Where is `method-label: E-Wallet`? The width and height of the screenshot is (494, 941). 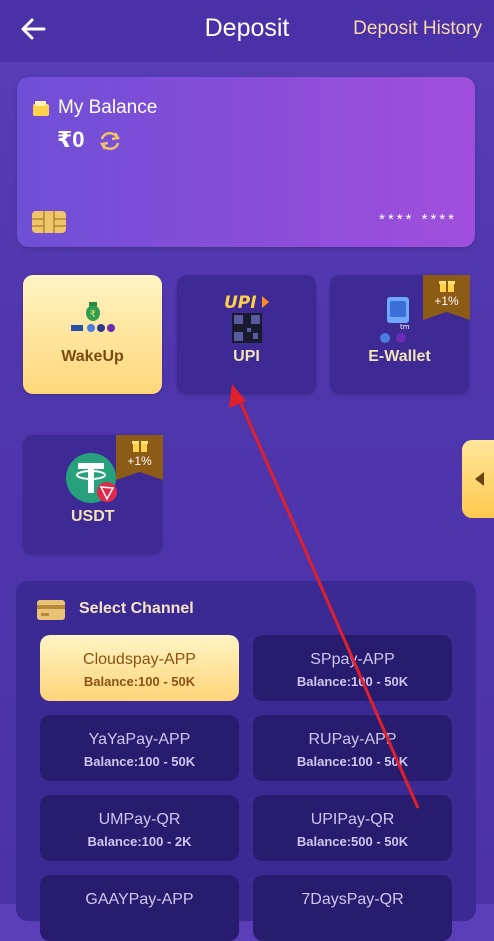
method-label: E-Wallet is located at coordinates (399, 356).